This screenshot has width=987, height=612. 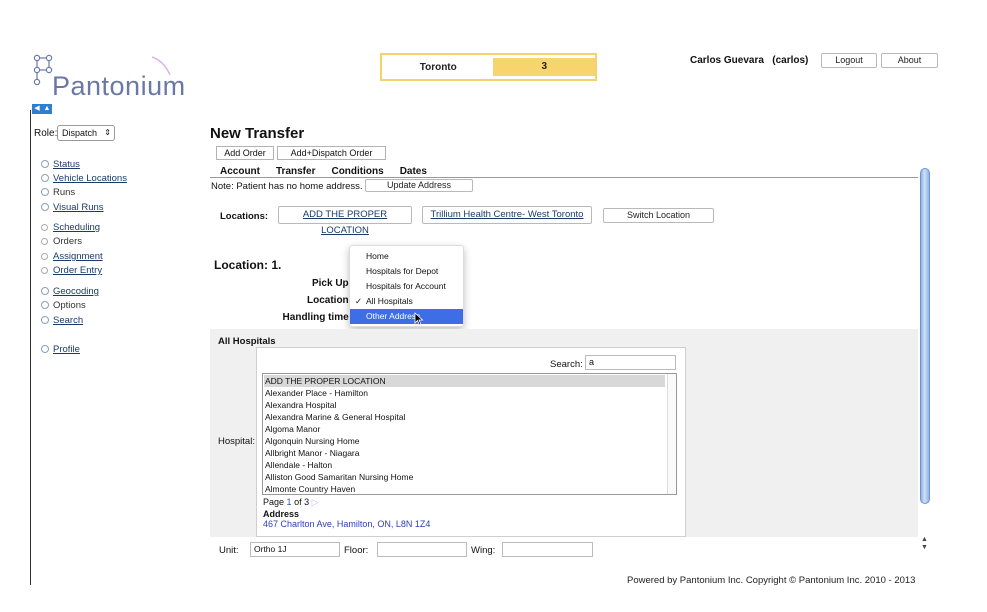 What do you see at coordinates (464, 381) in the screenshot?
I see `list-item: ADD THE PROPER LOCATION` at bounding box center [464, 381].